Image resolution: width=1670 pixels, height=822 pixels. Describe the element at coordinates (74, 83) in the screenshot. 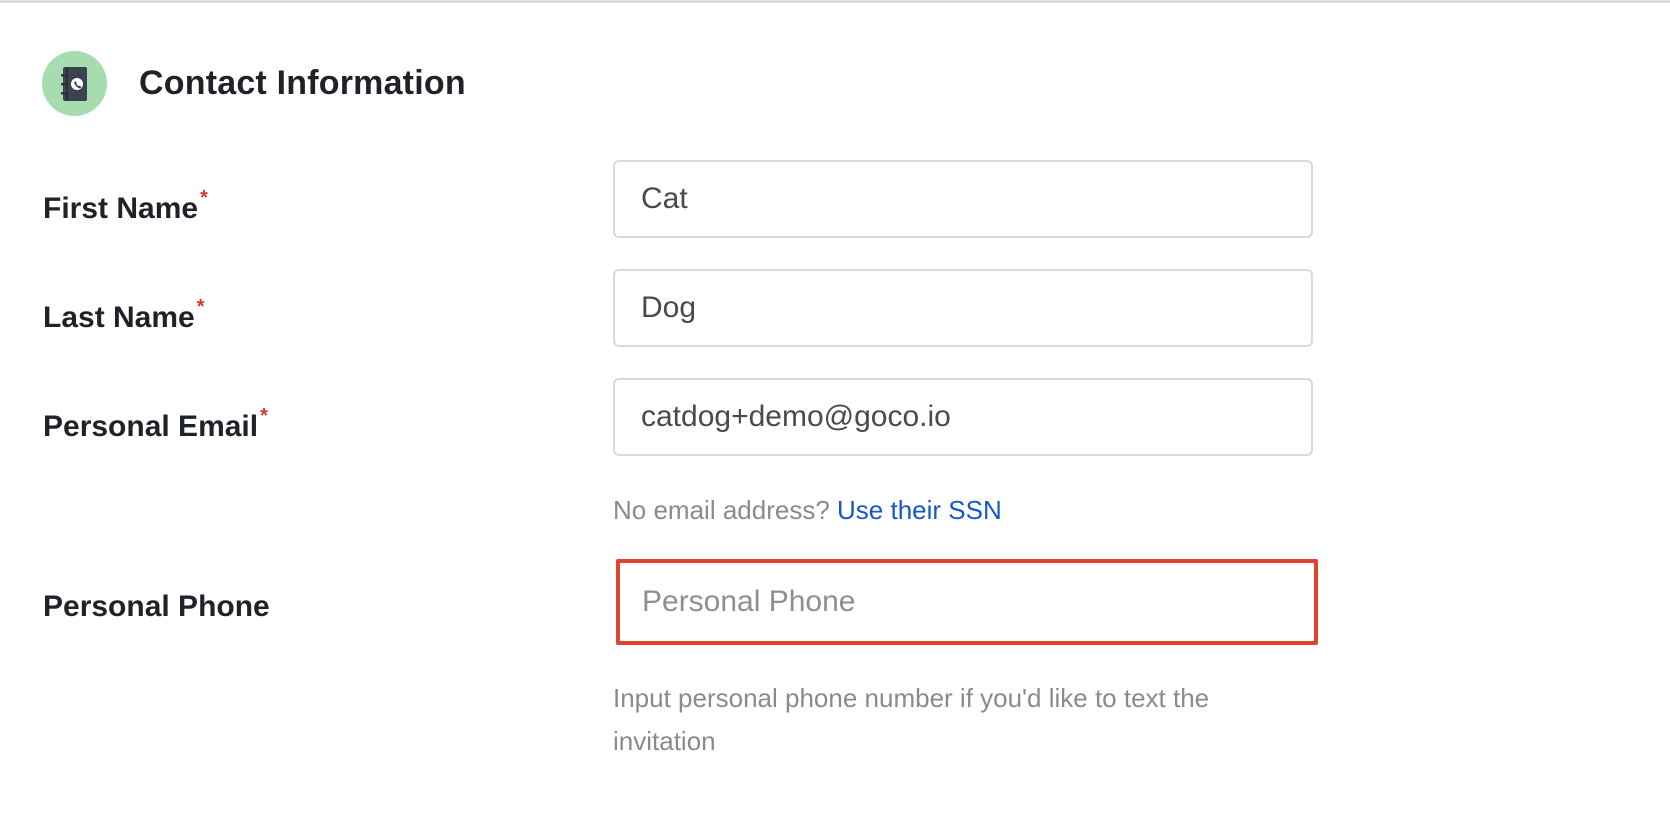

I see `contact-book-icon` at that location.